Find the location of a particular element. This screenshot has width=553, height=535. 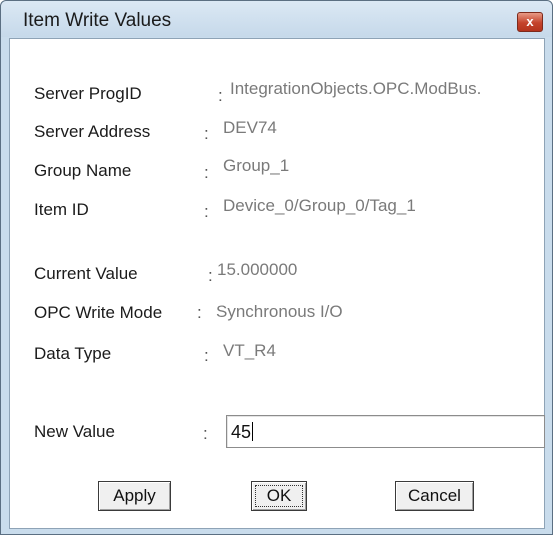

text-caret is located at coordinates (253, 431).